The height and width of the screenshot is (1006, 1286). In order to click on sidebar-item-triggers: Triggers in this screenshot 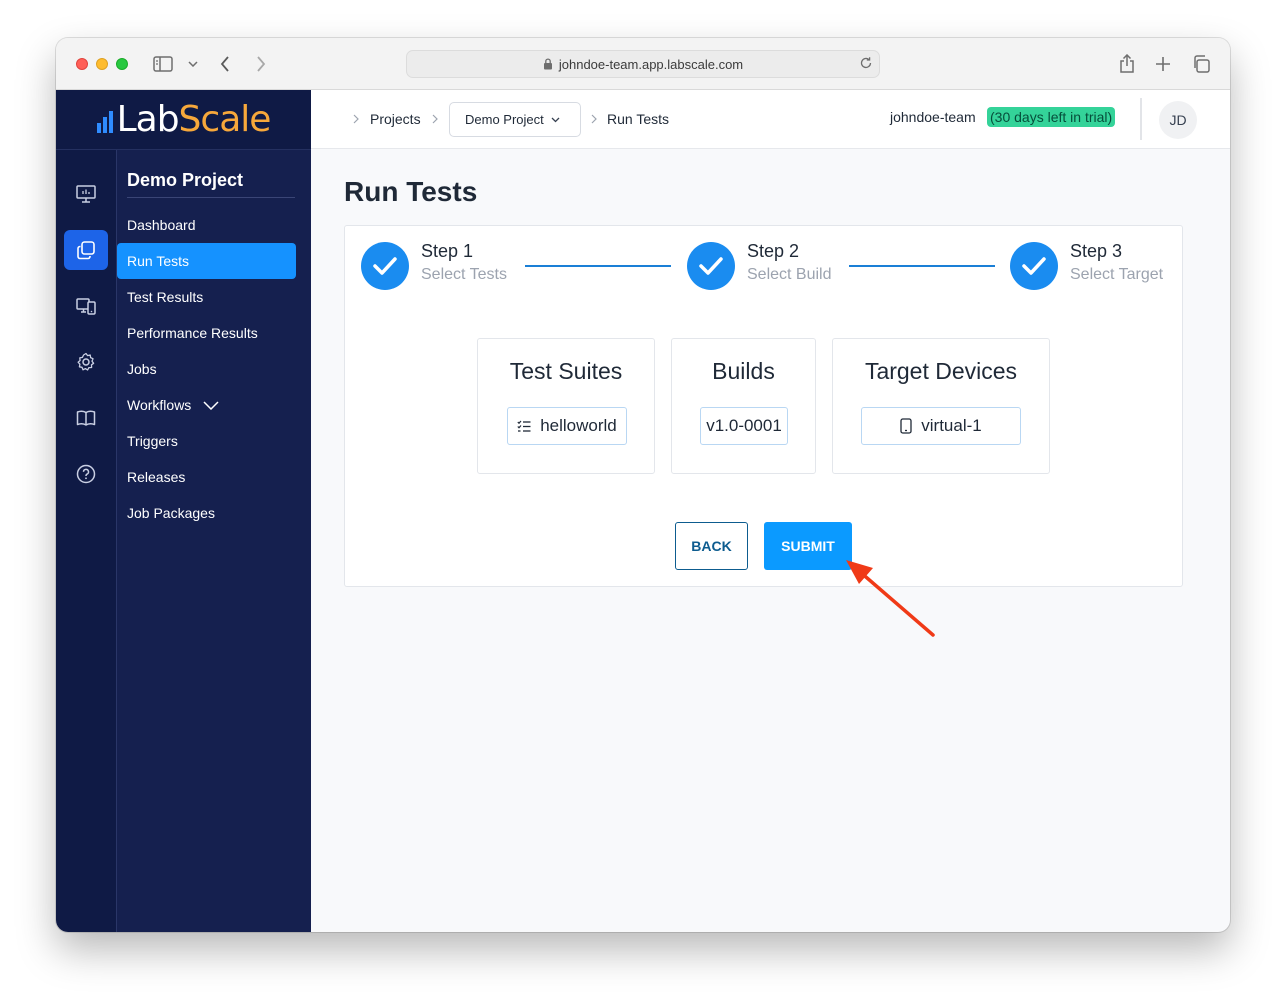, I will do `click(206, 441)`.